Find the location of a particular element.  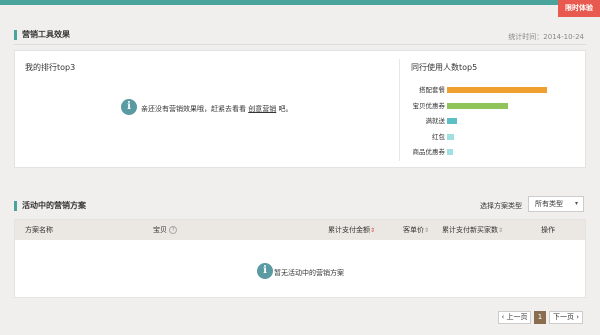

current-page: 1 is located at coordinates (540, 317).